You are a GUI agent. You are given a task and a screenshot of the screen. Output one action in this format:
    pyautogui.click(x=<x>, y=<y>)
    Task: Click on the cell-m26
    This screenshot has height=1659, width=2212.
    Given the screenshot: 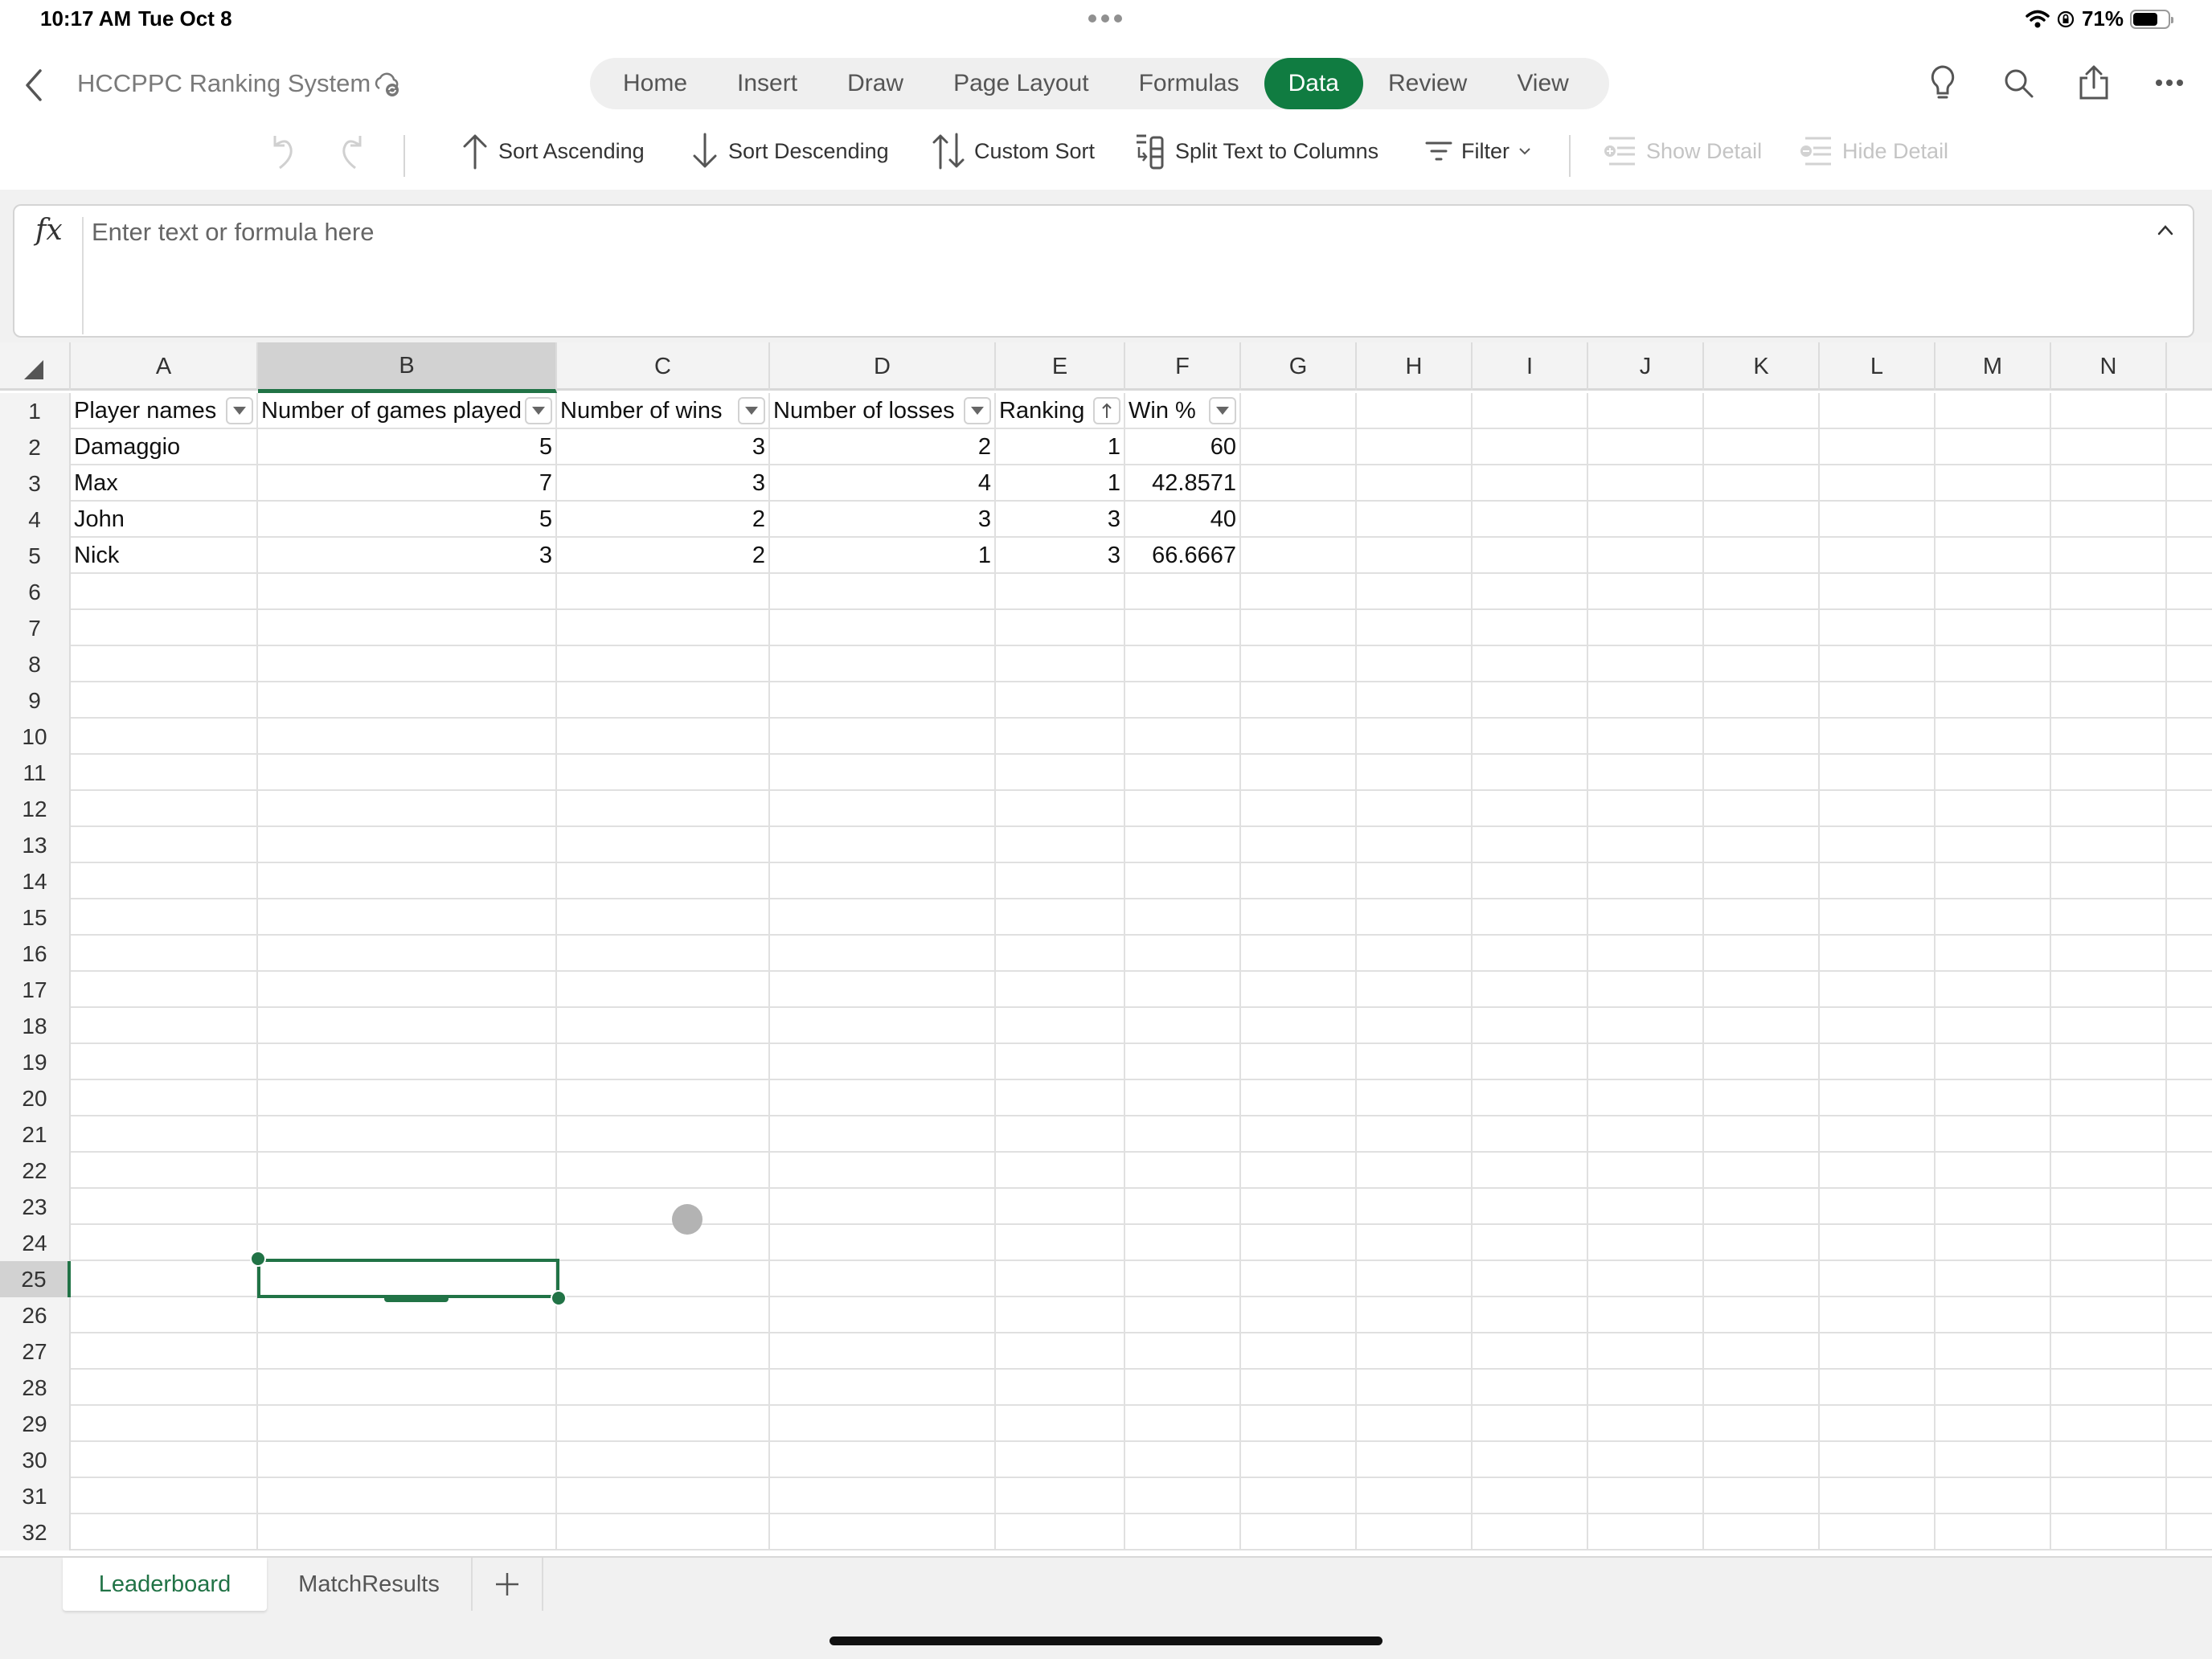 What is the action you would take?
    pyautogui.click(x=1993, y=1315)
    